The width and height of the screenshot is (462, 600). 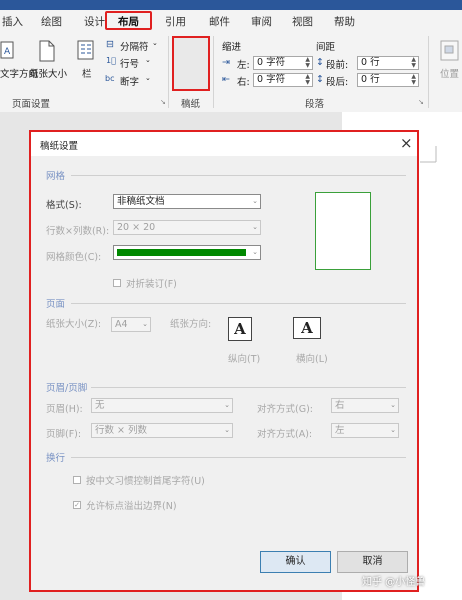 I want to click on paper-size-button: 纸张大小, so click(x=48, y=73).